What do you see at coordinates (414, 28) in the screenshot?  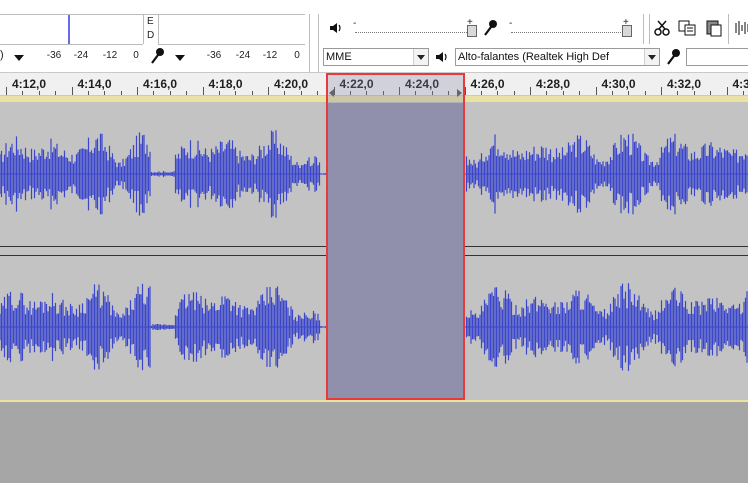 I see `playback-volume-slider: - +` at bounding box center [414, 28].